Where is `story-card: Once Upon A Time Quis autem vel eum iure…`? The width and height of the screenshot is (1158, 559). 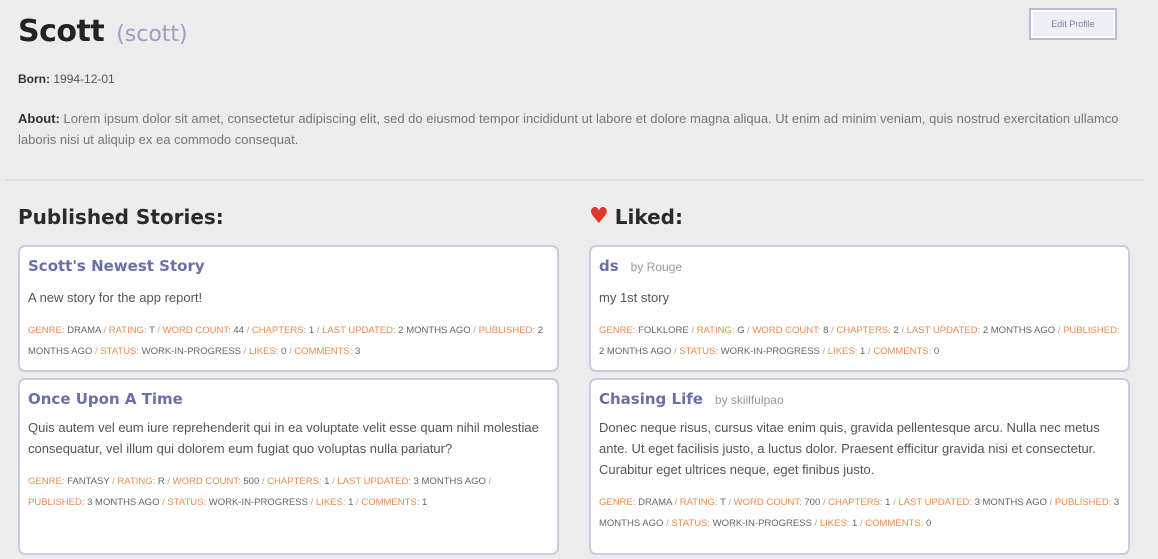
story-card: Once Upon A Time Quis autem vel eum iure… is located at coordinates (288, 466).